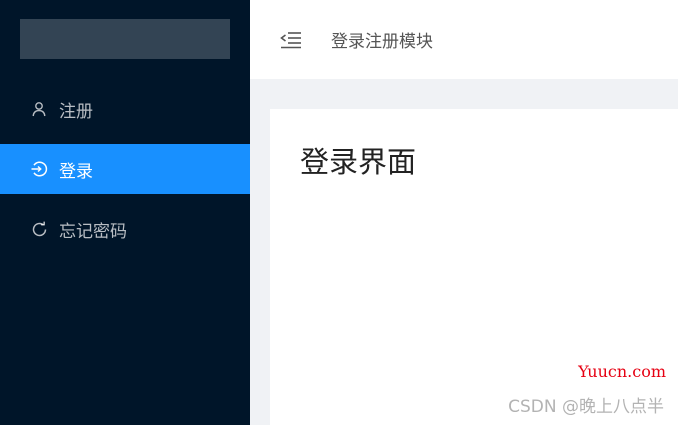 Image resolution: width=678 pixels, height=425 pixels. I want to click on sidebar-item-login: 登录, so click(125, 169).